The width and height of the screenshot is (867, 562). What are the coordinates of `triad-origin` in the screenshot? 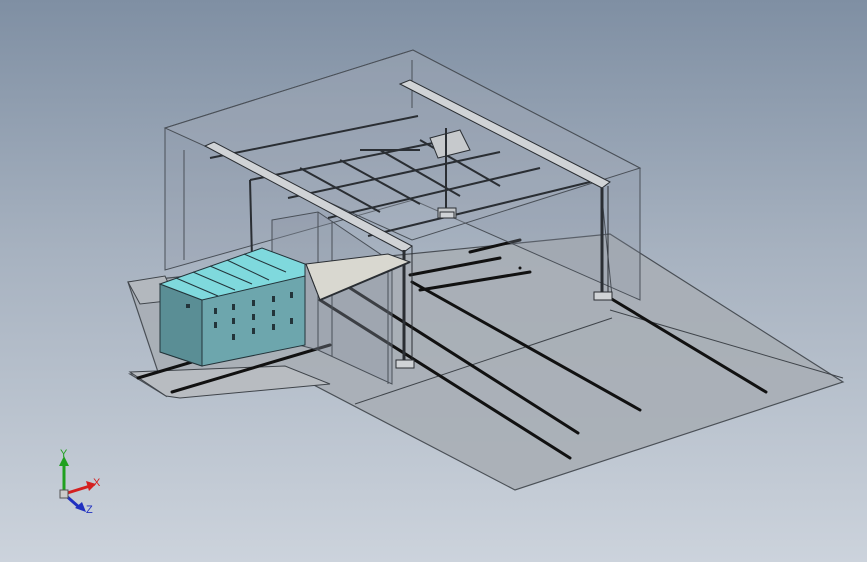 It's located at (64, 494).